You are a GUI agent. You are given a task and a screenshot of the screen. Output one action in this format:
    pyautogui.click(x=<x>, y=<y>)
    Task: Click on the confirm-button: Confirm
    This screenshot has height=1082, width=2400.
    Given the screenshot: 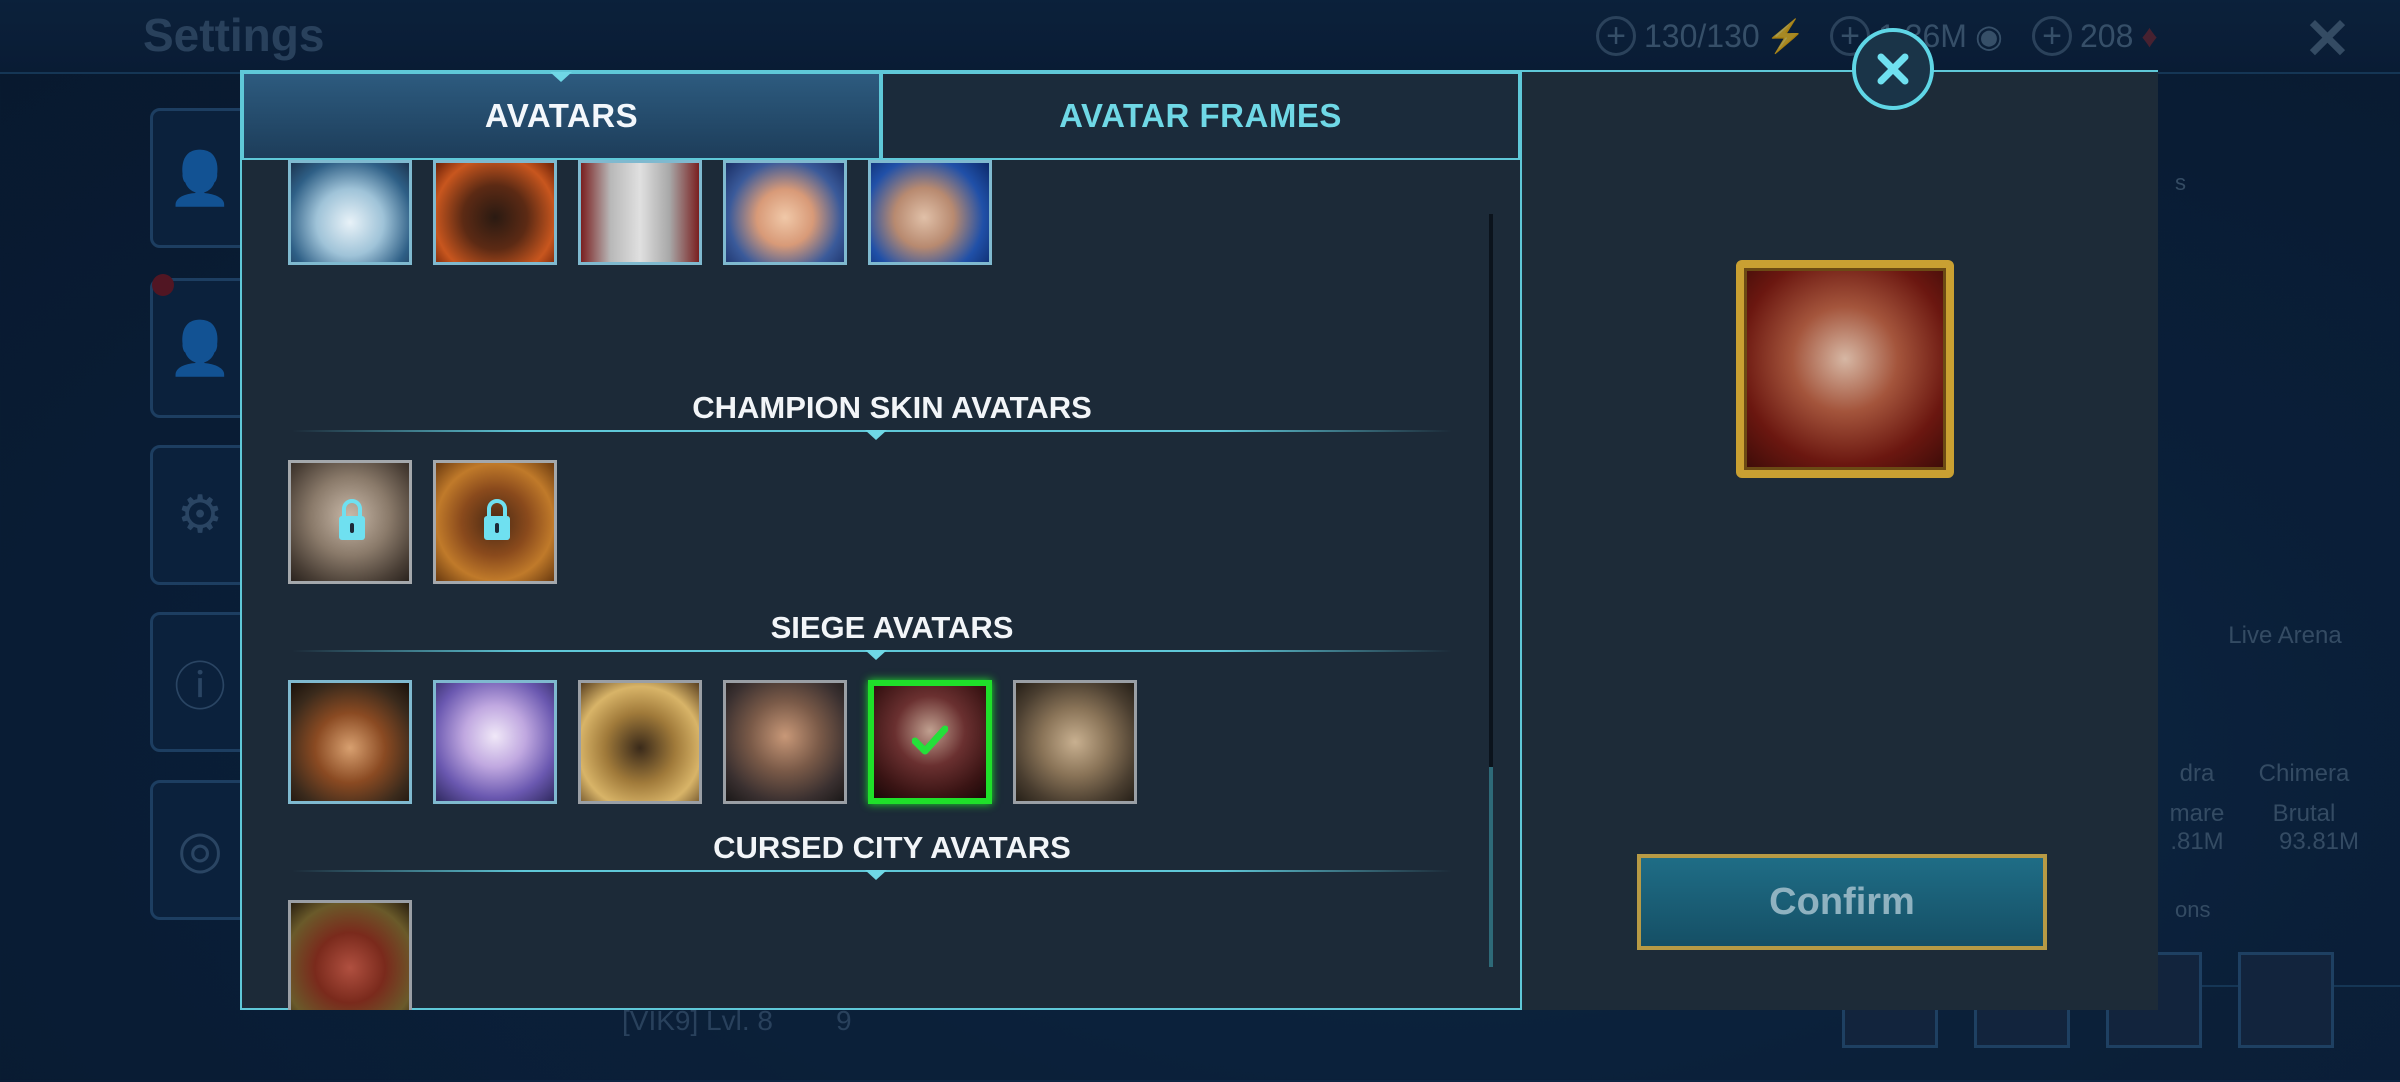 What is the action you would take?
    pyautogui.click(x=1842, y=902)
    